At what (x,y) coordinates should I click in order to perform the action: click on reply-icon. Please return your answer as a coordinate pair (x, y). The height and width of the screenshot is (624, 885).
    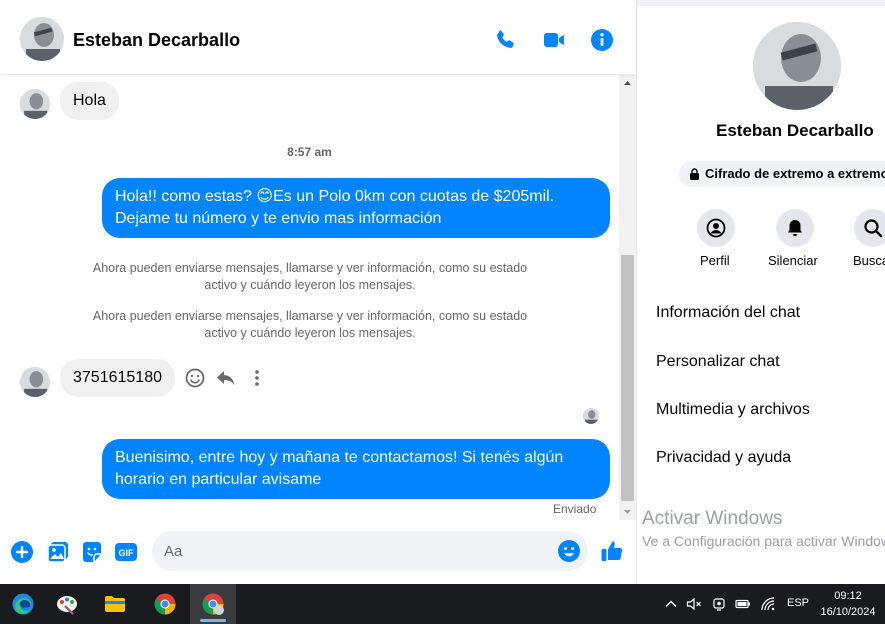
    Looking at the image, I should click on (226, 378).